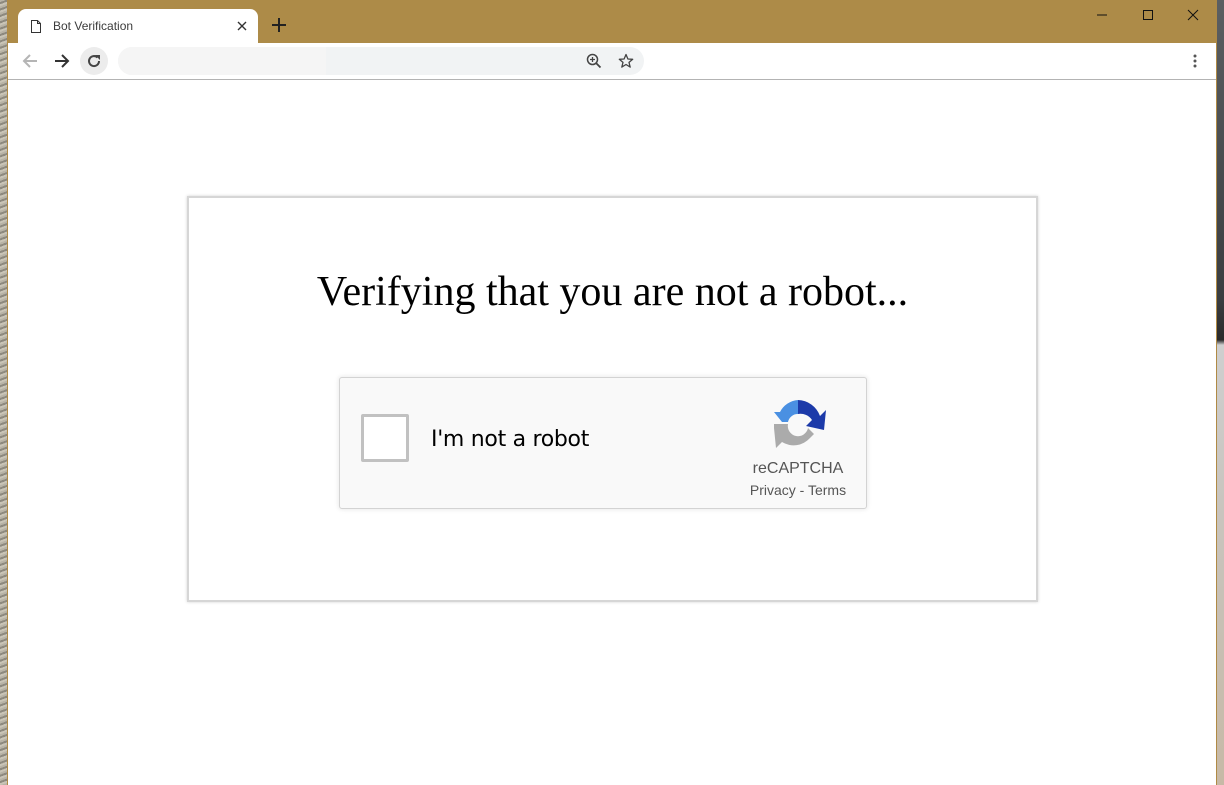 Image resolution: width=1224 pixels, height=785 pixels. What do you see at coordinates (222, 61) in the screenshot?
I see `address-input` at bounding box center [222, 61].